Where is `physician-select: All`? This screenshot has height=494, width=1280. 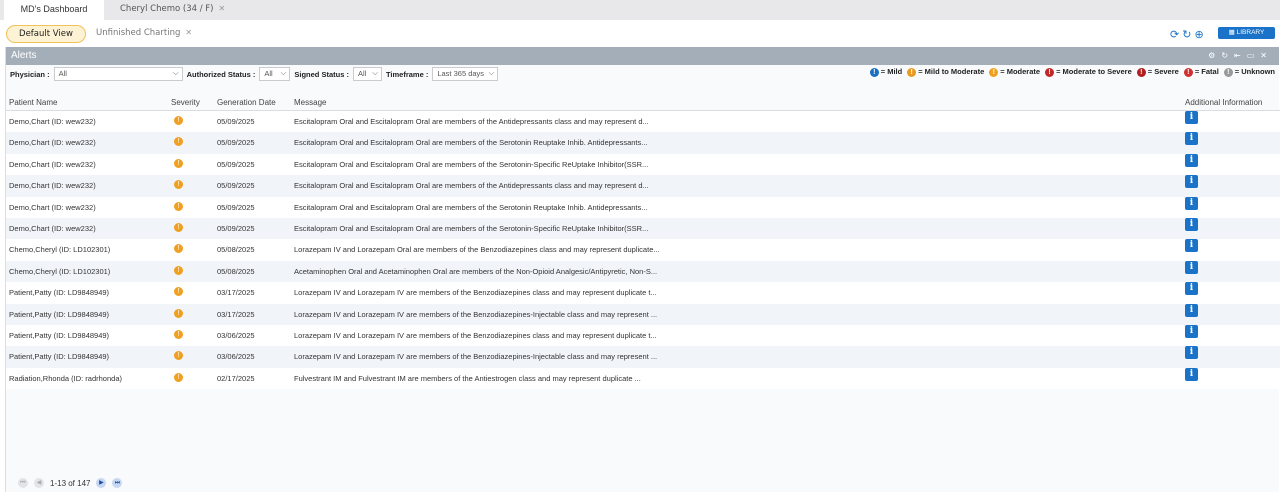
physician-select: All is located at coordinates (118, 74).